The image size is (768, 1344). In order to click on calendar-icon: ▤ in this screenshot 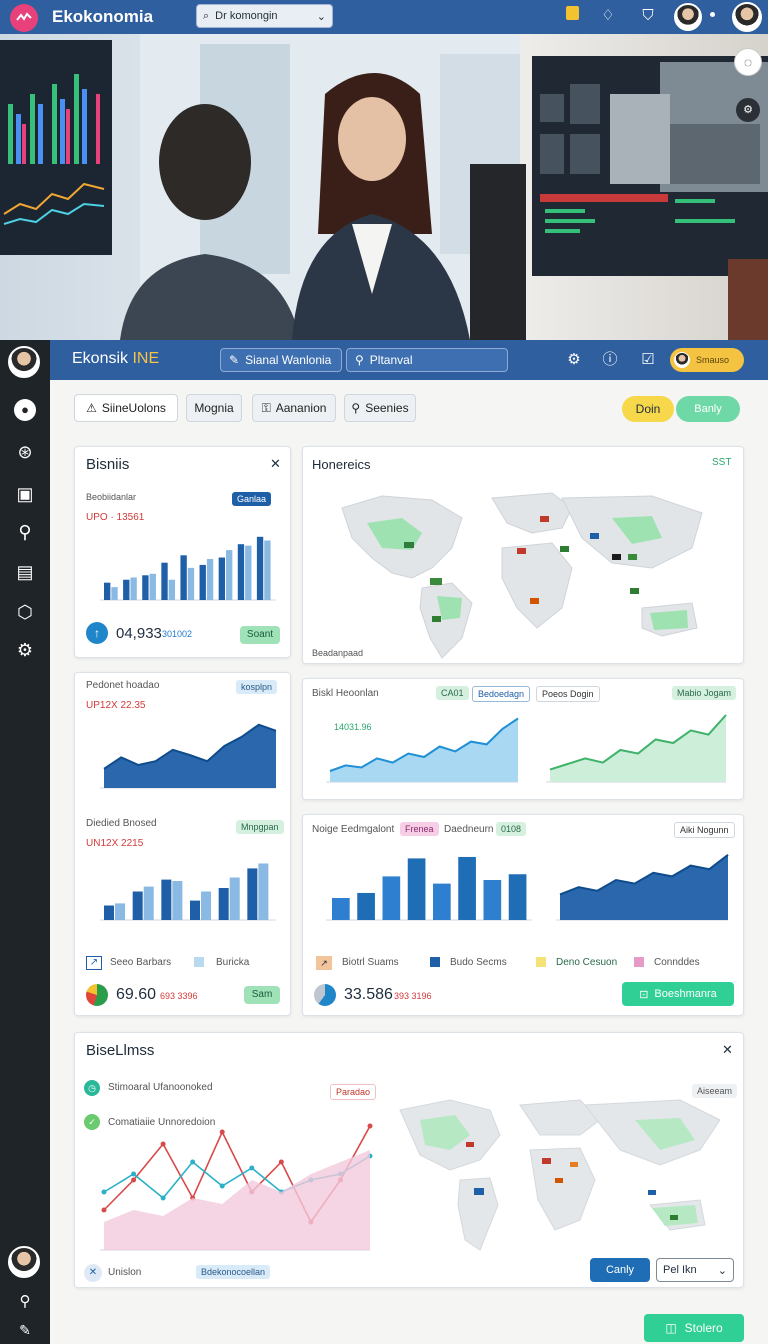, I will do `click(25, 572)`.